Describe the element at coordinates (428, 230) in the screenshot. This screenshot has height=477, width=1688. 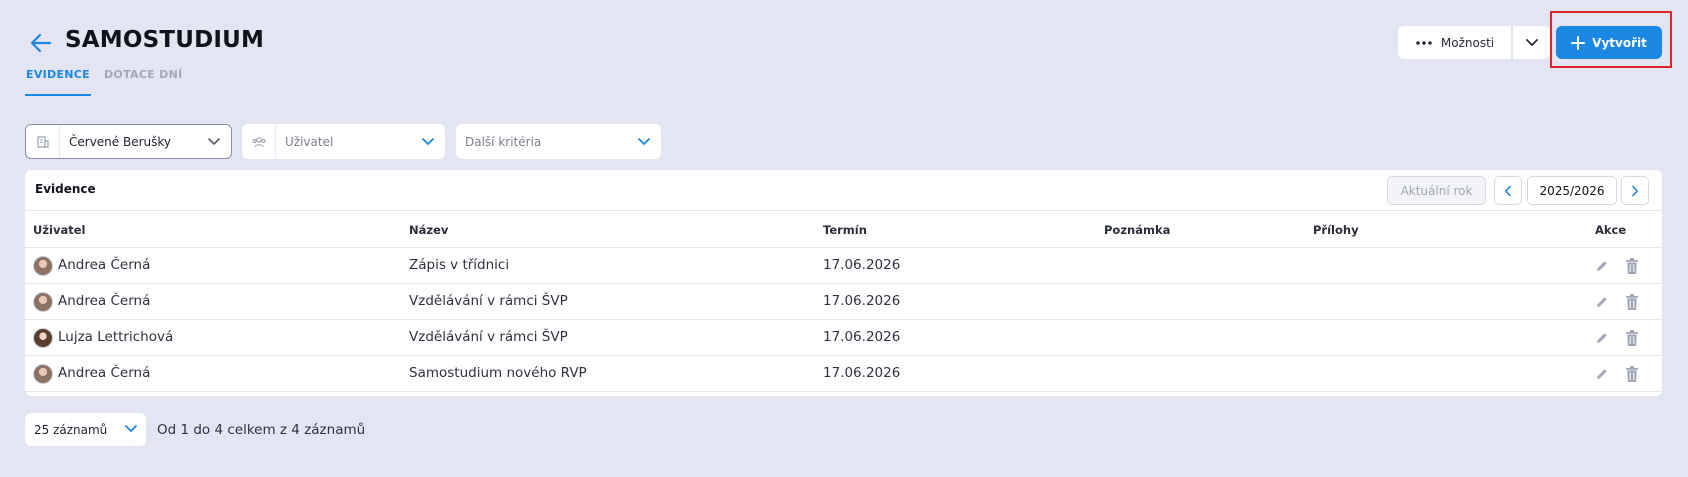
I see `column-header-name: Název` at that location.